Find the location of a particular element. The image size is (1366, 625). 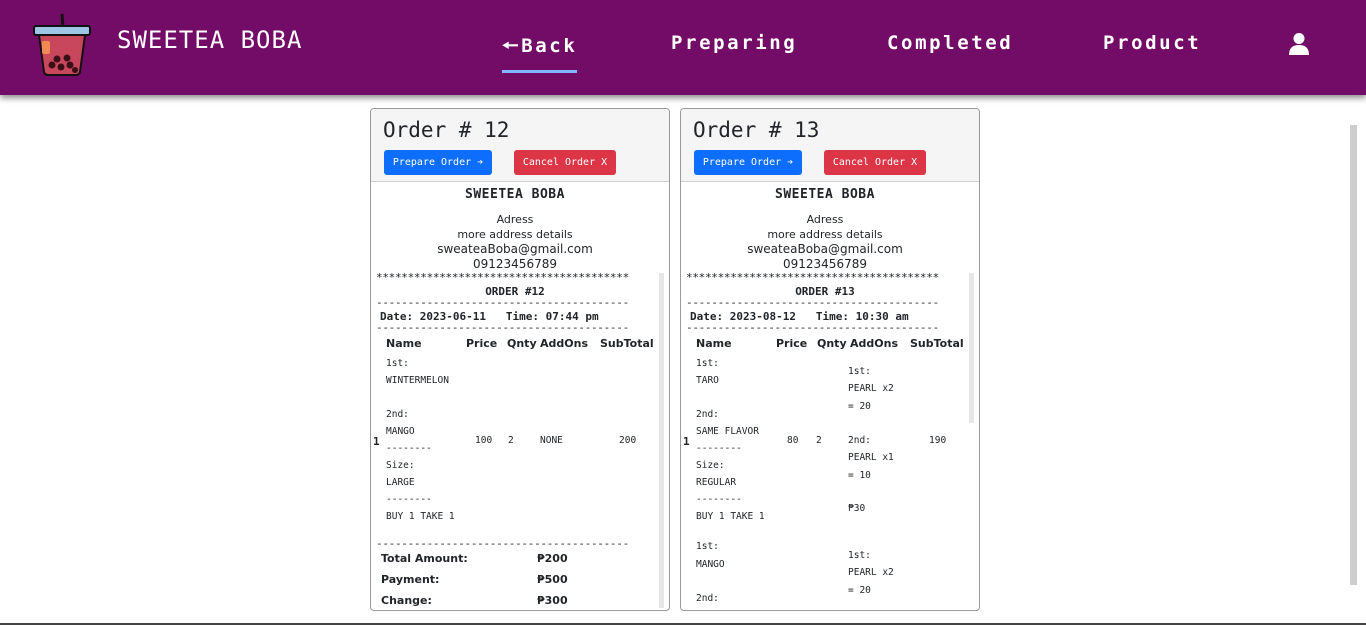

change-label: Change: is located at coordinates (406, 600).